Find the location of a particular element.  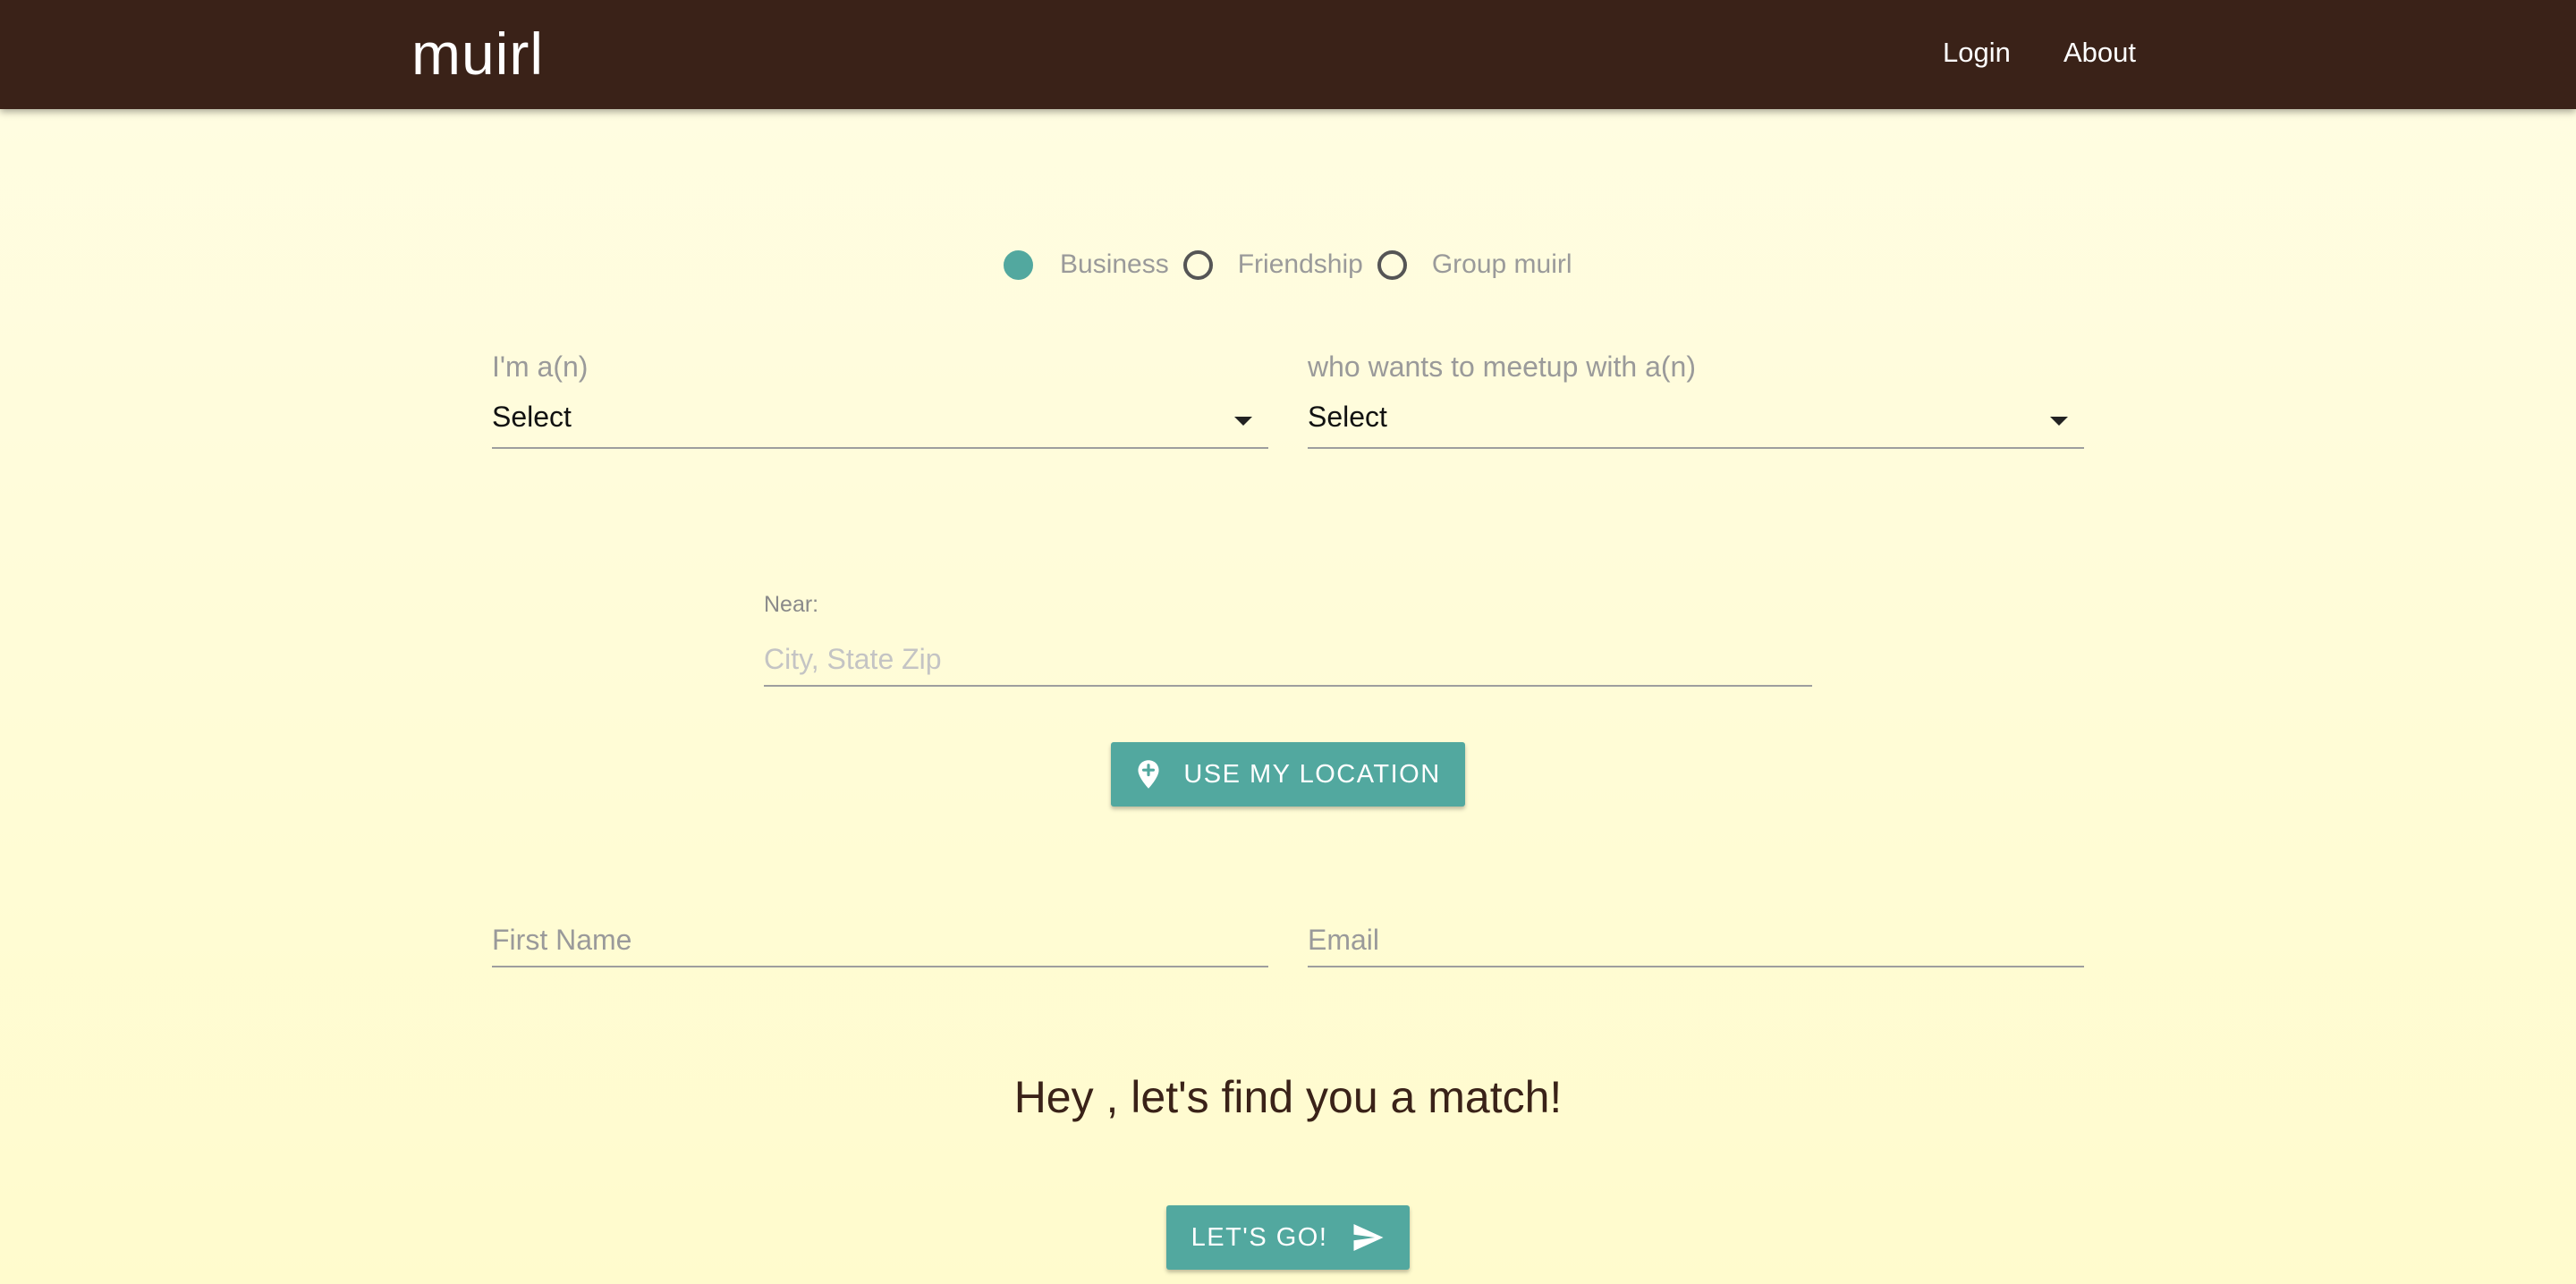

lets-go-label: LET'S GO! is located at coordinates (1259, 1237).